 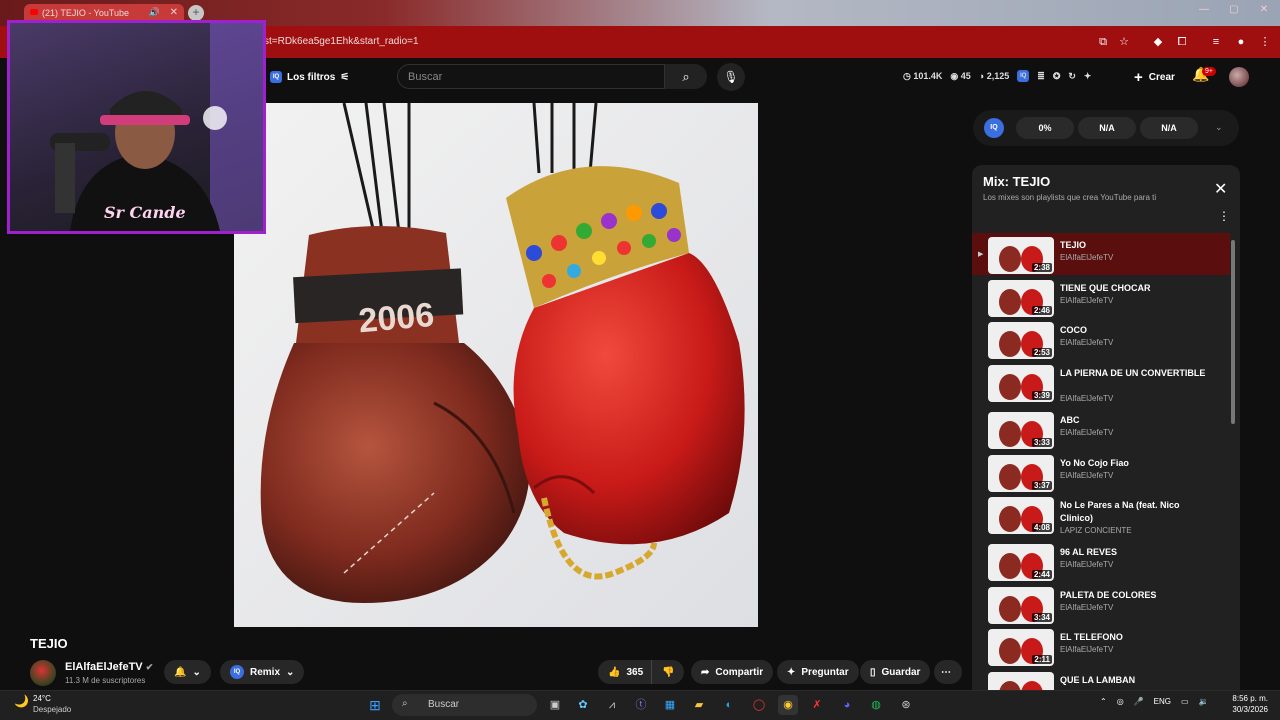 What do you see at coordinates (1264, 12) in the screenshot?
I see `close-window-button: ✕` at bounding box center [1264, 12].